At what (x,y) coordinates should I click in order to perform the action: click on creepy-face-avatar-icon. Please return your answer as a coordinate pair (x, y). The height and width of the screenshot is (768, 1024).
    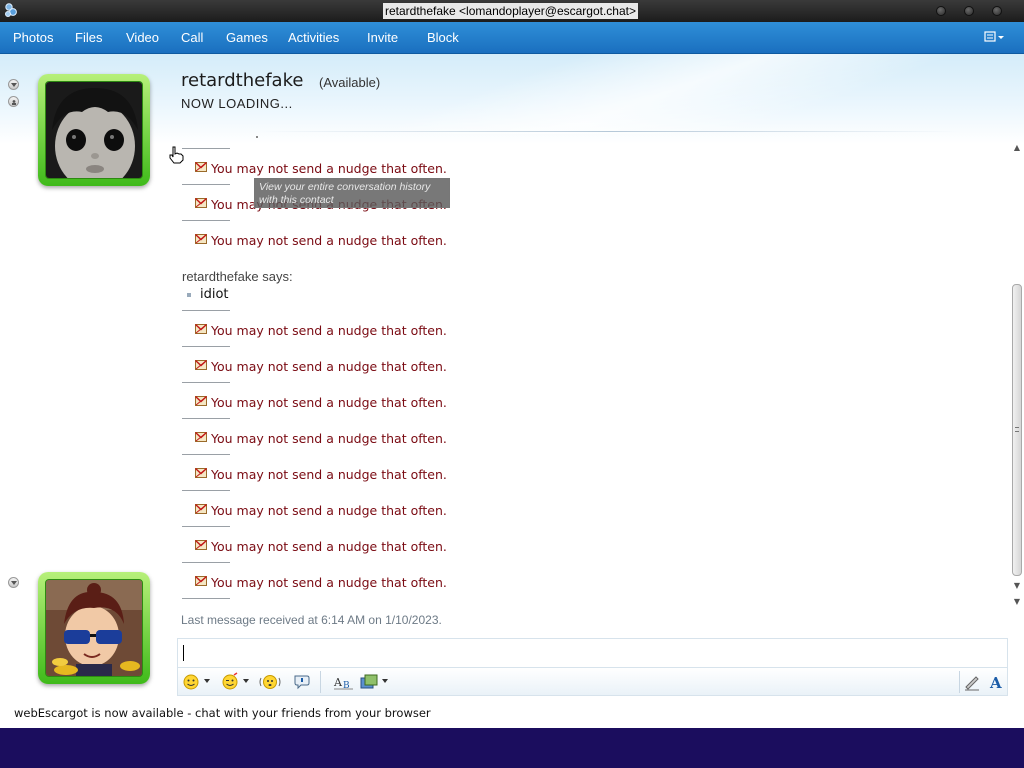
    Looking at the image, I should click on (94, 130).